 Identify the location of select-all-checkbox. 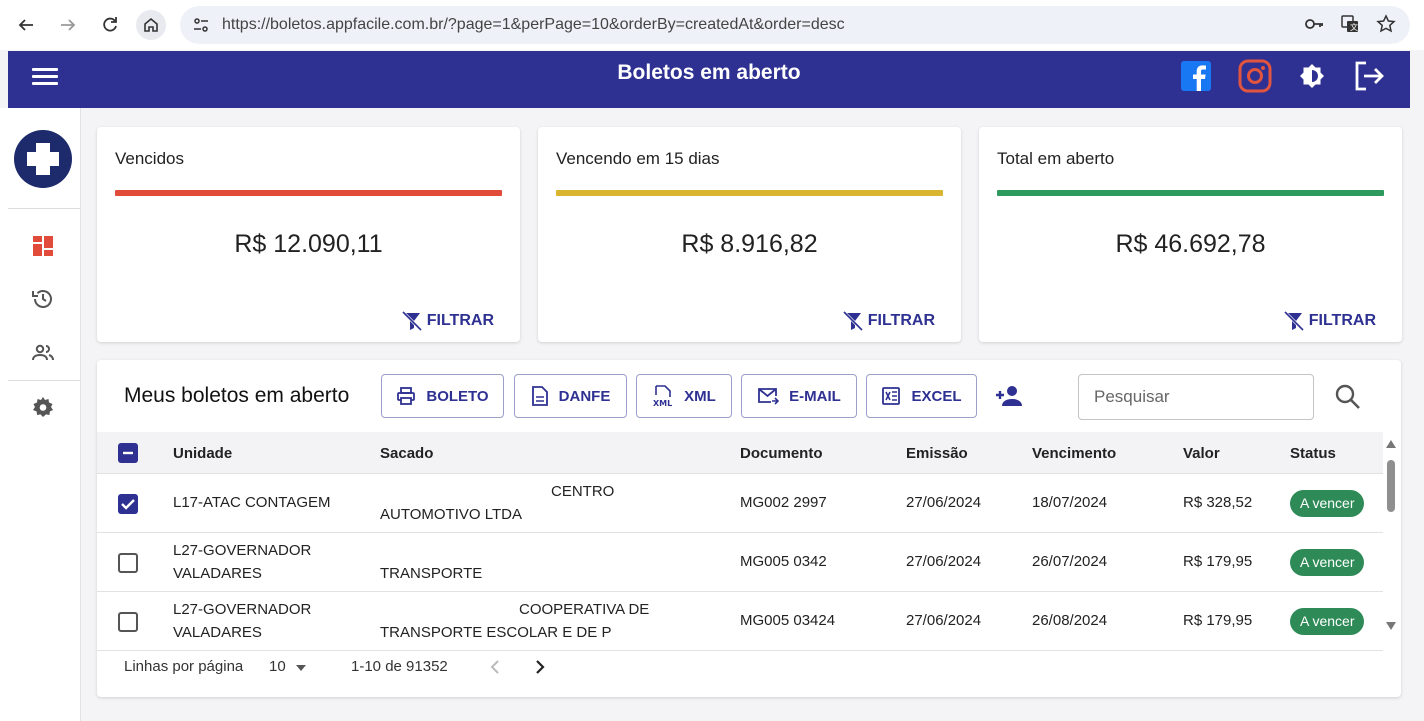
(128, 453).